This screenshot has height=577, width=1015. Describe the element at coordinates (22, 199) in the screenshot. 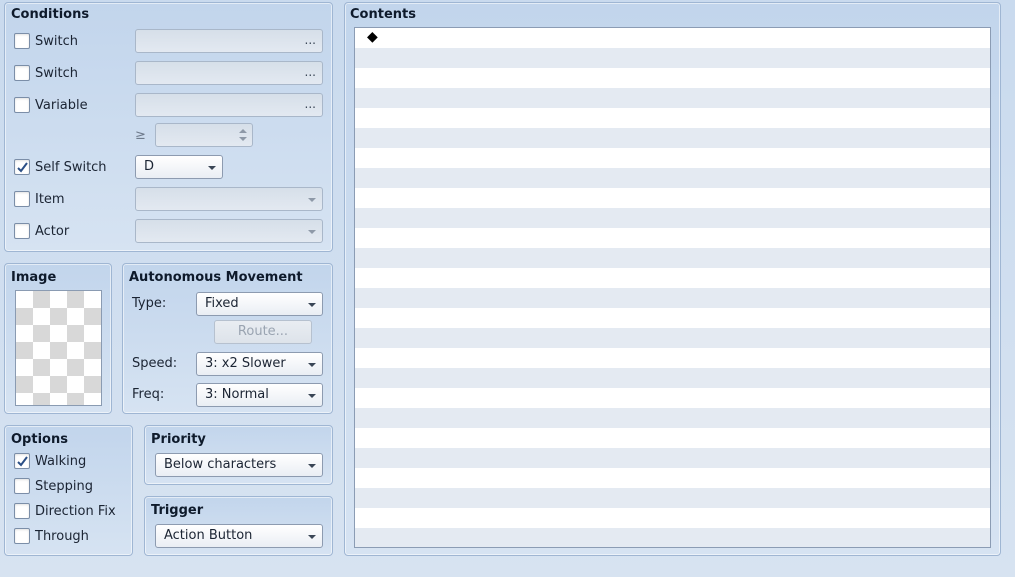

I see `item-checkbox` at that location.